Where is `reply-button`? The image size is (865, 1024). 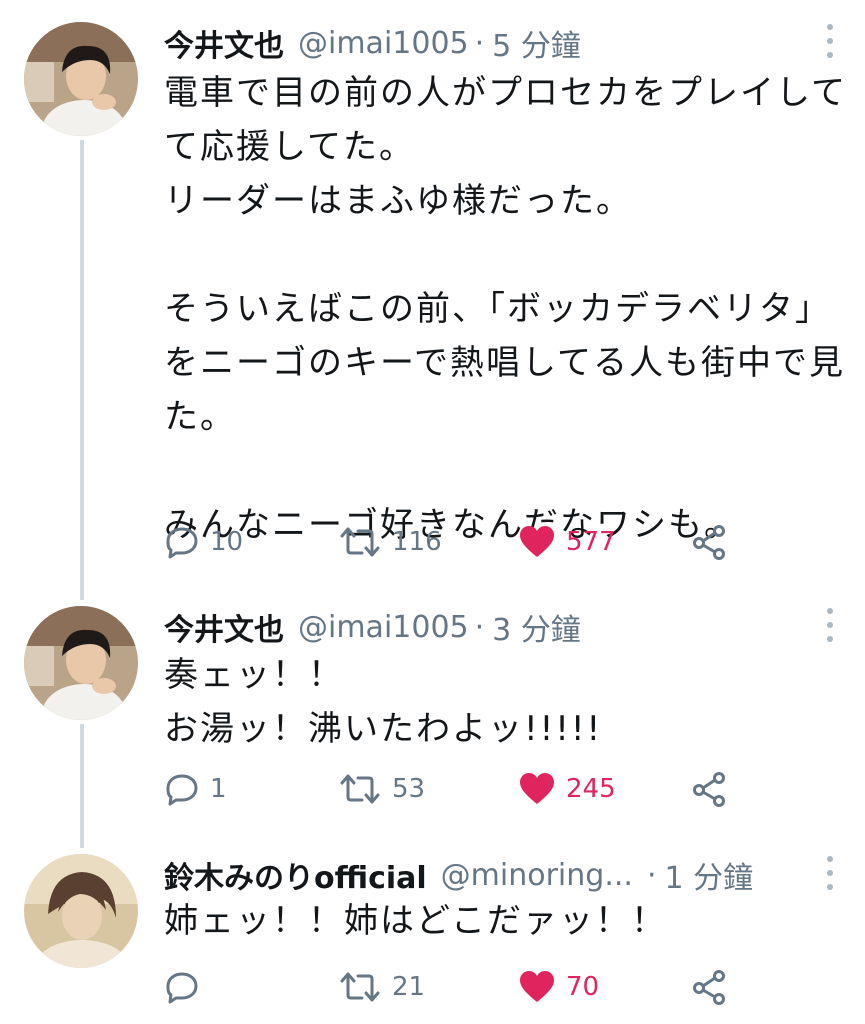
reply-button is located at coordinates (182, 987).